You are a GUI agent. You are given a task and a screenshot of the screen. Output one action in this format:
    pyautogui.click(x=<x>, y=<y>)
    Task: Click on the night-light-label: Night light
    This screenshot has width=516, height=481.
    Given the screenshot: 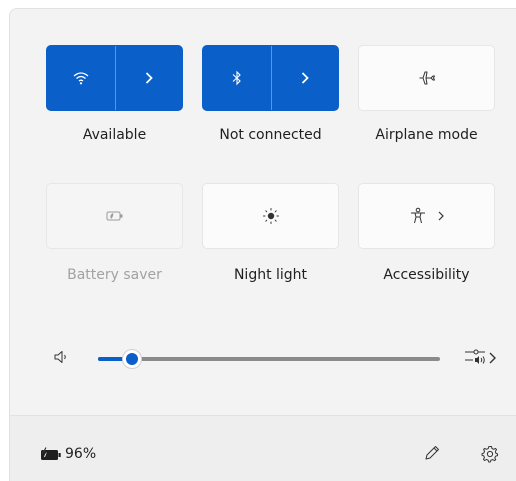 What is the action you would take?
    pyautogui.click(x=270, y=275)
    